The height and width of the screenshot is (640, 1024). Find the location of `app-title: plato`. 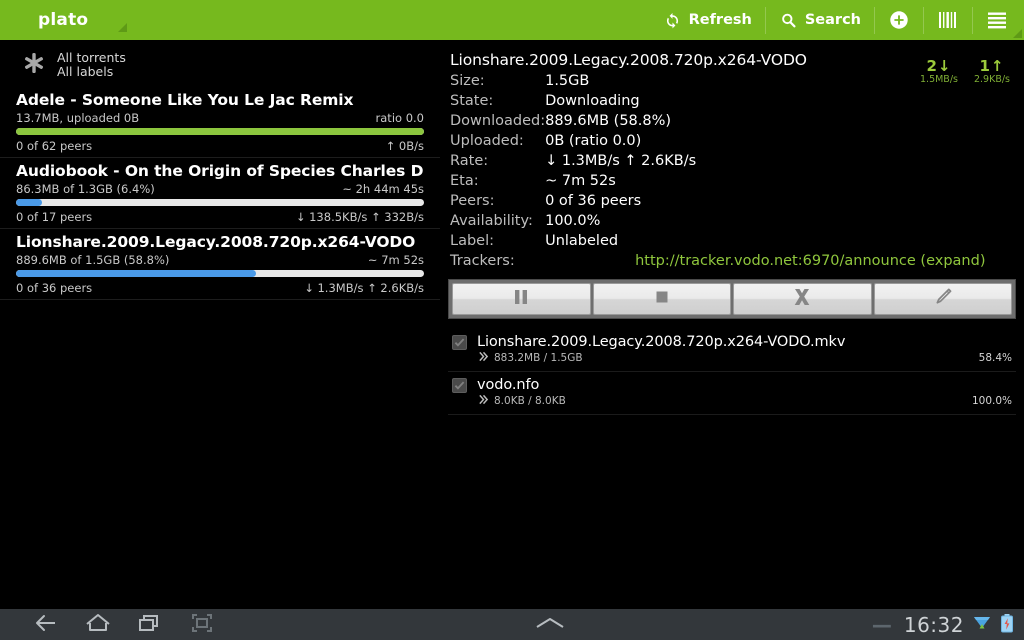

app-title: plato is located at coordinates (63, 19).